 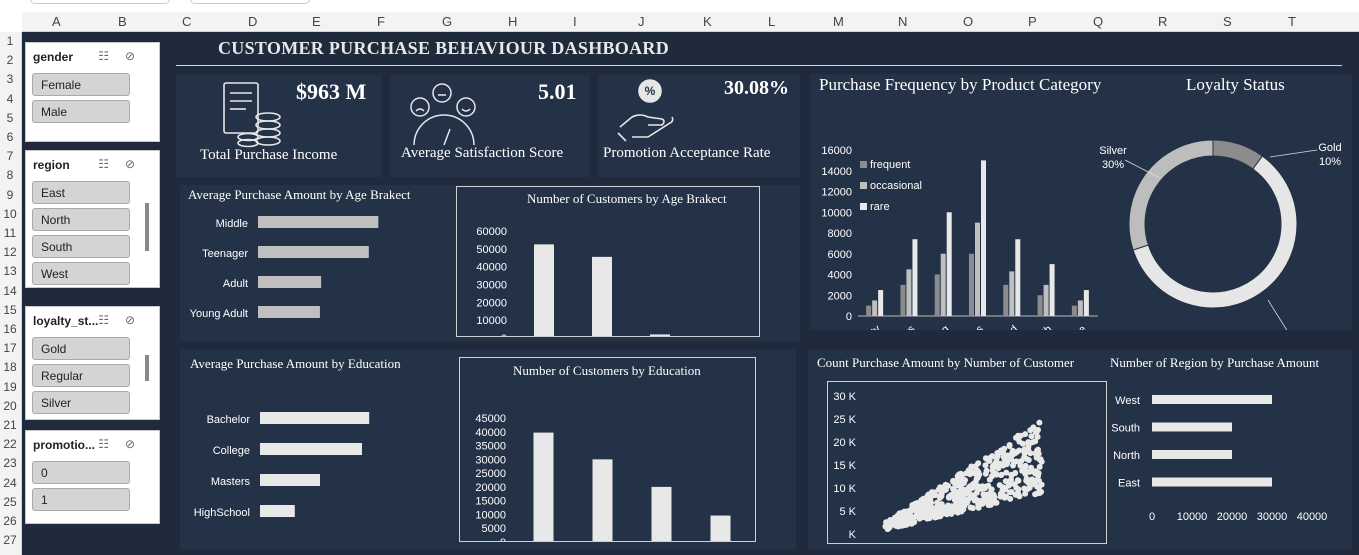 I want to click on row-header: 1, so click(x=10, y=41).